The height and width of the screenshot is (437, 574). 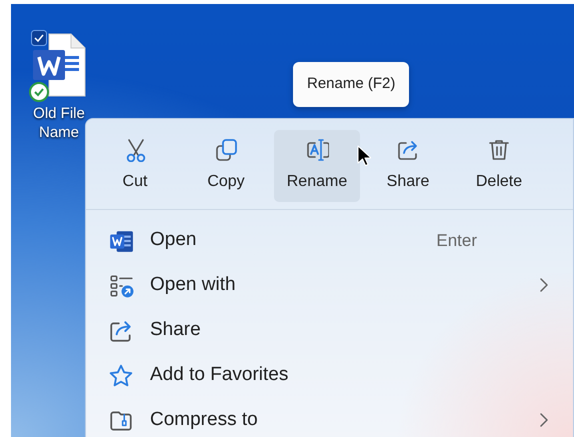 What do you see at coordinates (408, 150) in the screenshot?
I see `share-icon` at bounding box center [408, 150].